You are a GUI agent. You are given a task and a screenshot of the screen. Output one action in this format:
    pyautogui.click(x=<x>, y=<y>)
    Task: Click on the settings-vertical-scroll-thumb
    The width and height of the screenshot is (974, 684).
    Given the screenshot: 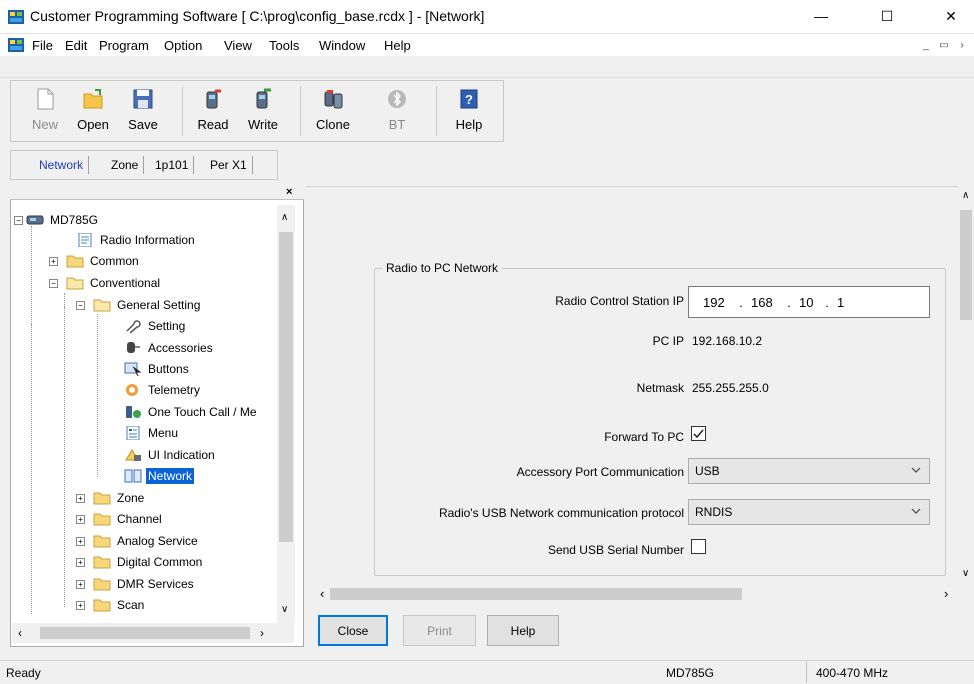 What is the action you would take?
    pyautogui.click(x=966, y=265)
    